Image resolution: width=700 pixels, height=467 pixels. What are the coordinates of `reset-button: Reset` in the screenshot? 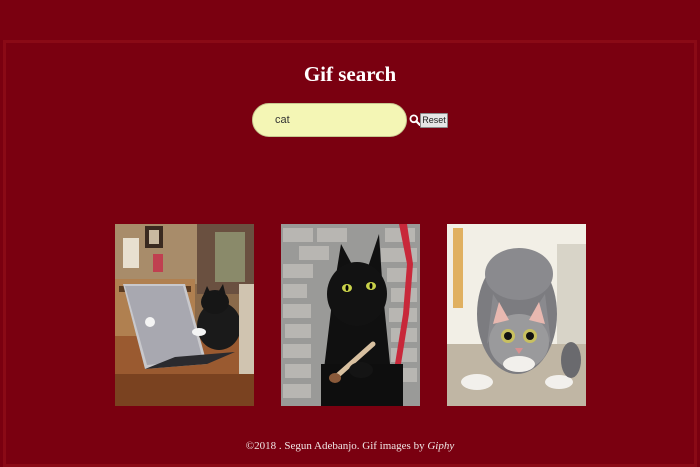 It's located at (434, 120).